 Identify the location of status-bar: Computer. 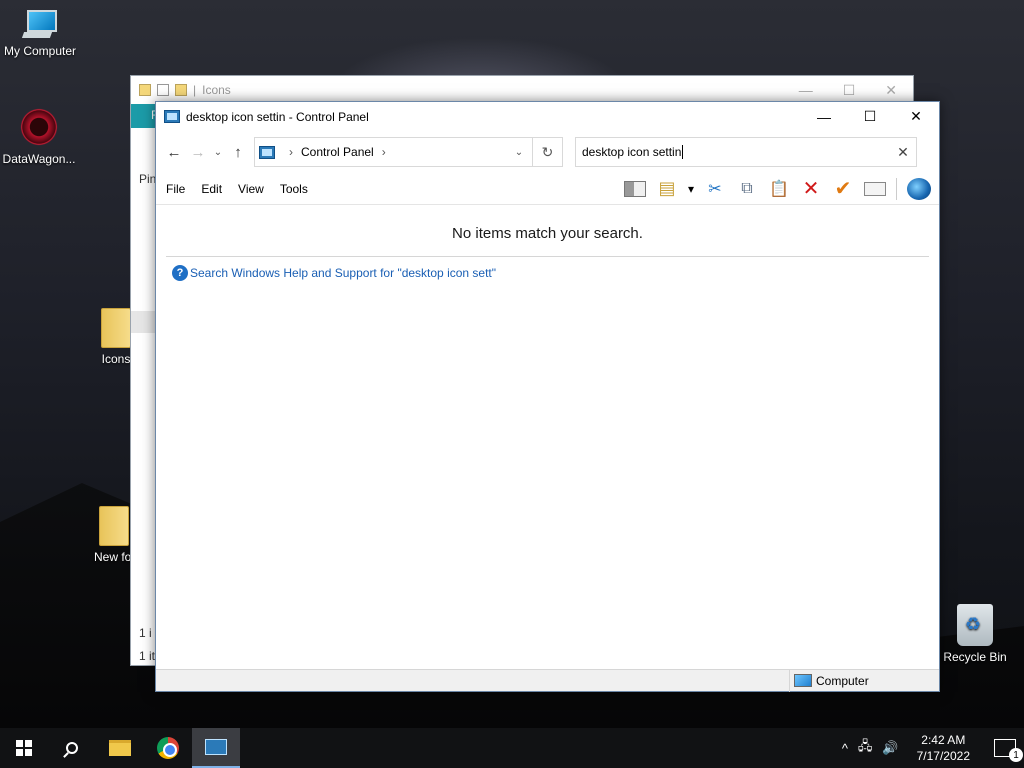
(547, 680).